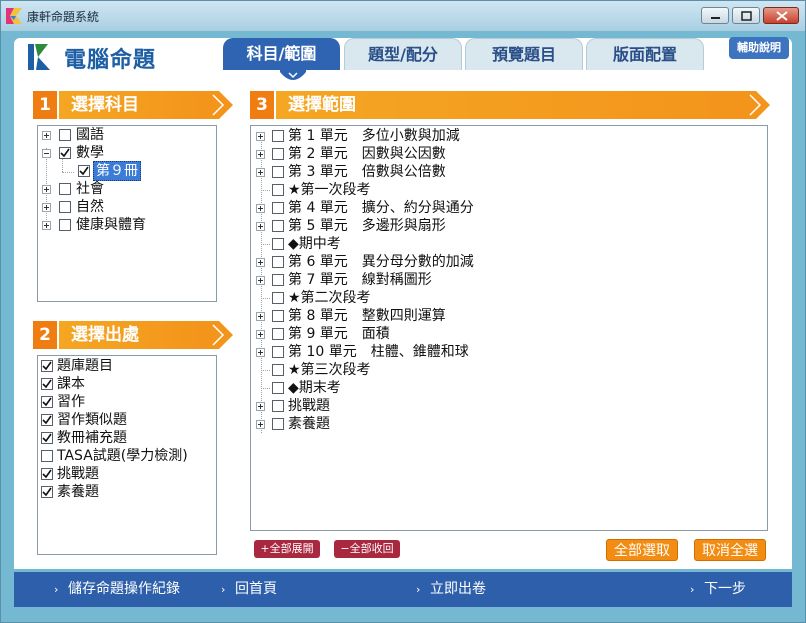 Image resolution: width=806 pixels, height=623 pixels. What do you see at coordinates (367, 172) in the screenshot?
I see `scope-item-label: 第 3 單元 倍數與公倍數` at bounding box center [367, 172].